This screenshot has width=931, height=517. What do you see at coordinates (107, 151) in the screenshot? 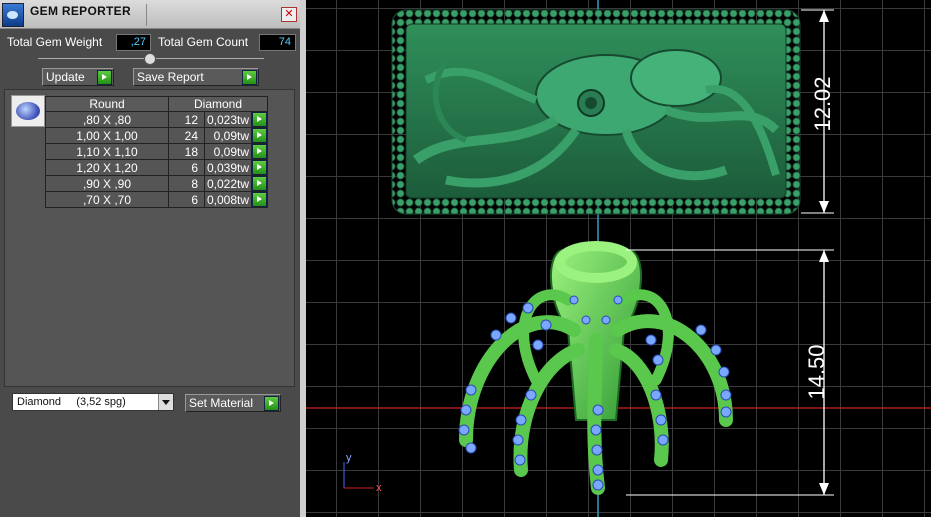
I see `gem-size: 1,10 X 1,10` at bounding box center [107, 151].